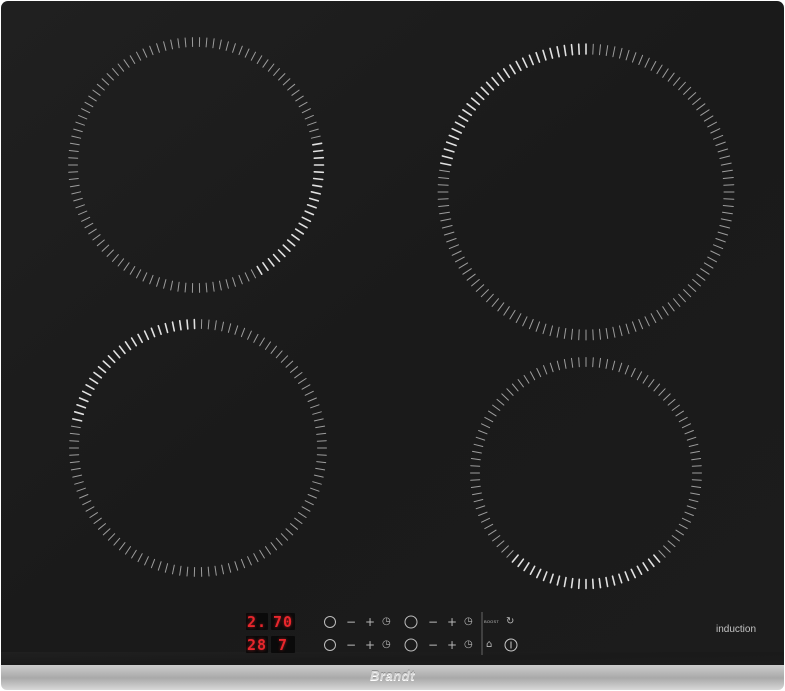 The width and height of the screenshot is (785, 691). Describe the element at coordinates (452, 645) in the screenshot. I see `plus-button-bottom-right: +` at that location.